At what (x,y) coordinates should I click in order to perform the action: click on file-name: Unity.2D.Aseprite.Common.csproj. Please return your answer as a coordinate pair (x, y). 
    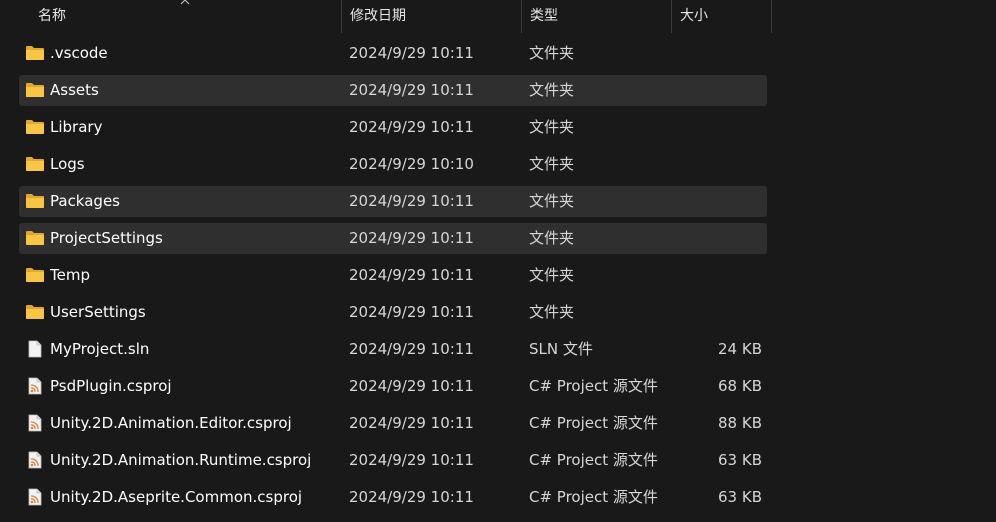
    Looking at the image, I should click on (176, 497).